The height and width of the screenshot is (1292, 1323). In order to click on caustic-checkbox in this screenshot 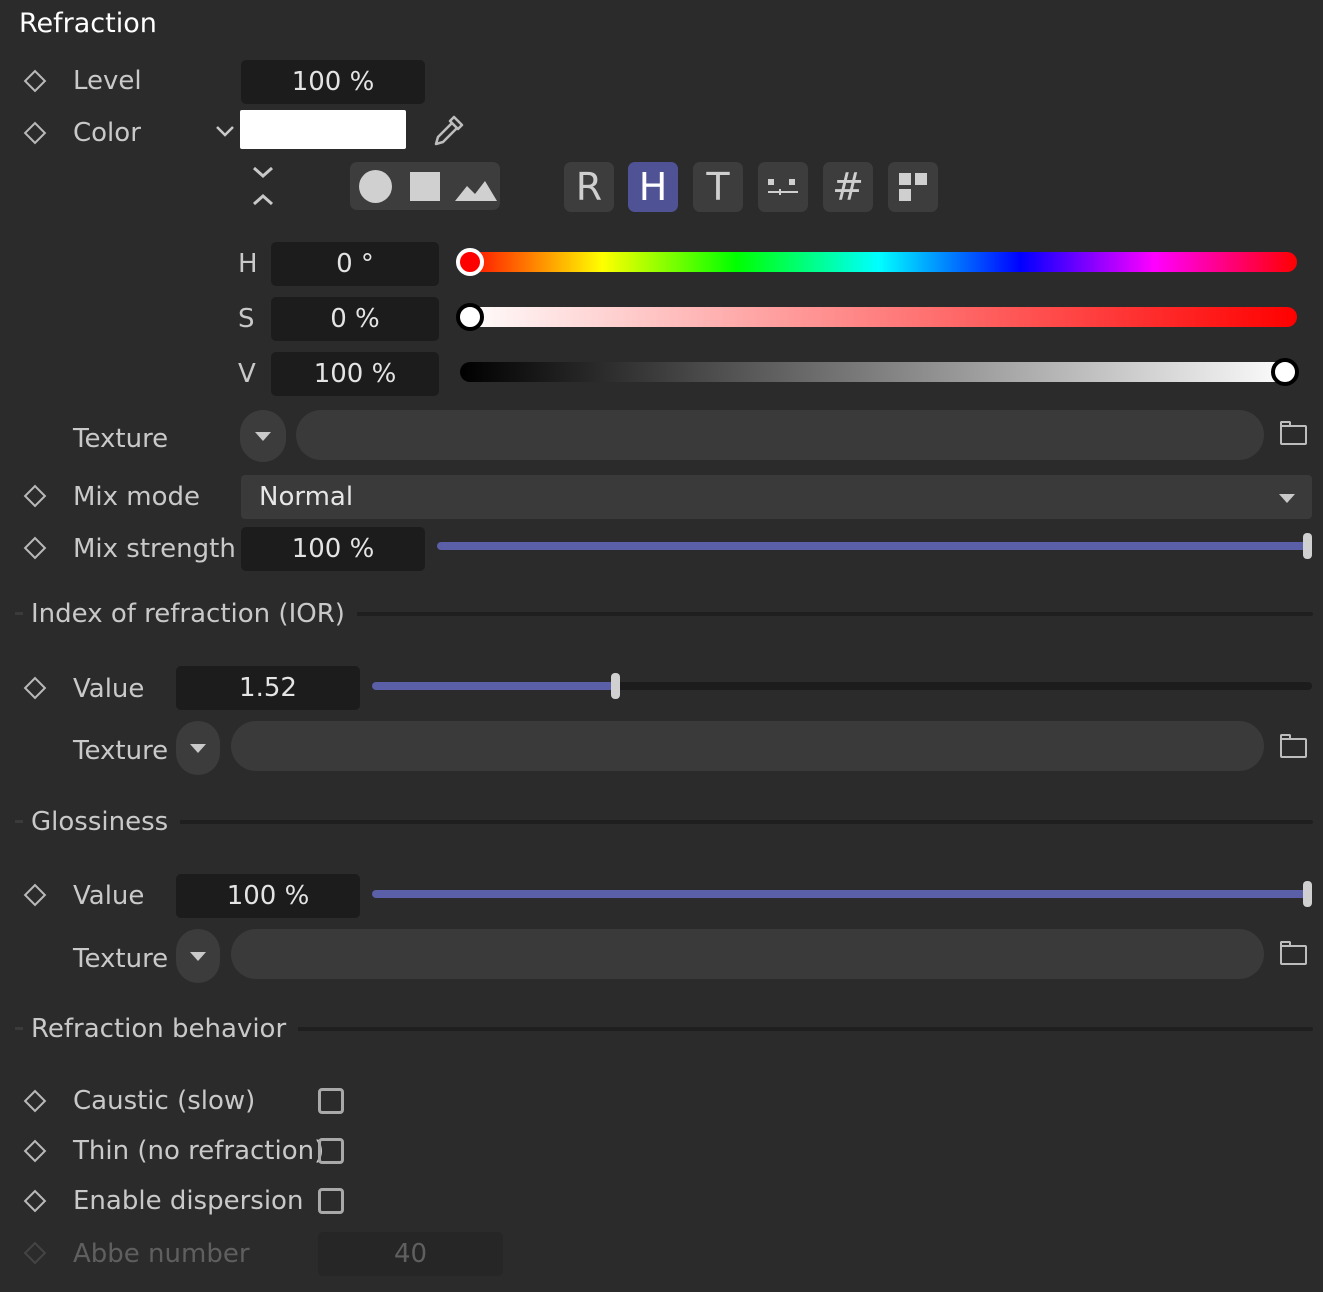, I will do `click(331, 1101)`.